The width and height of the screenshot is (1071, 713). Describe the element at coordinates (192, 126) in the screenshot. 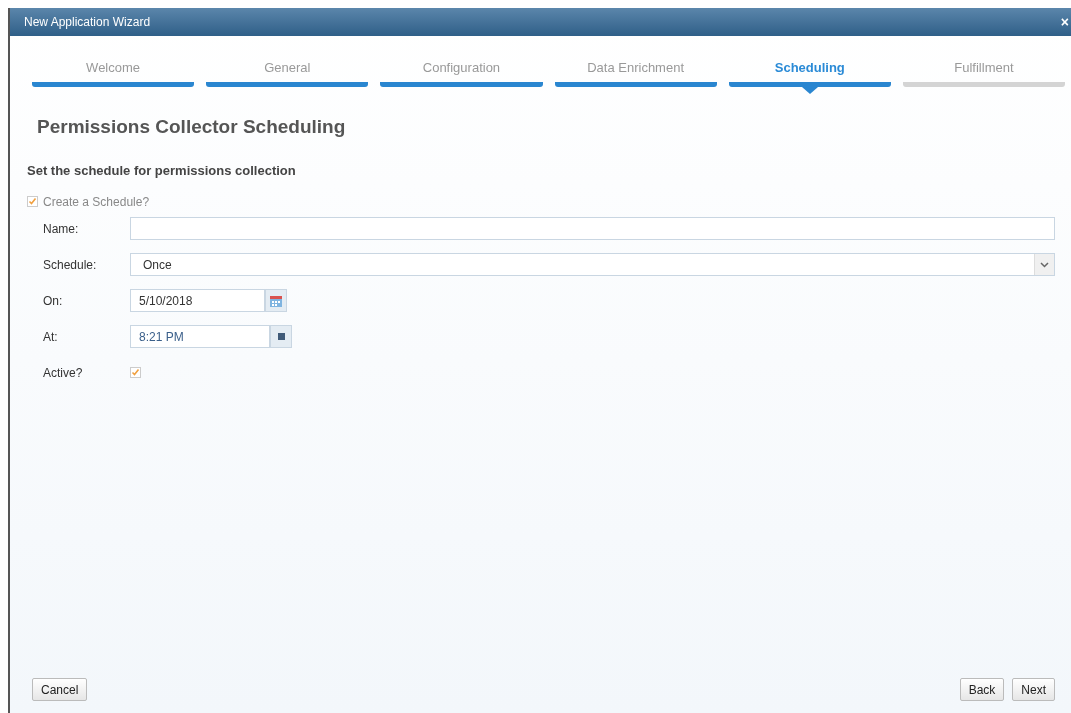

I see `page-heading: Permissions Collector Scheduling` at that location.